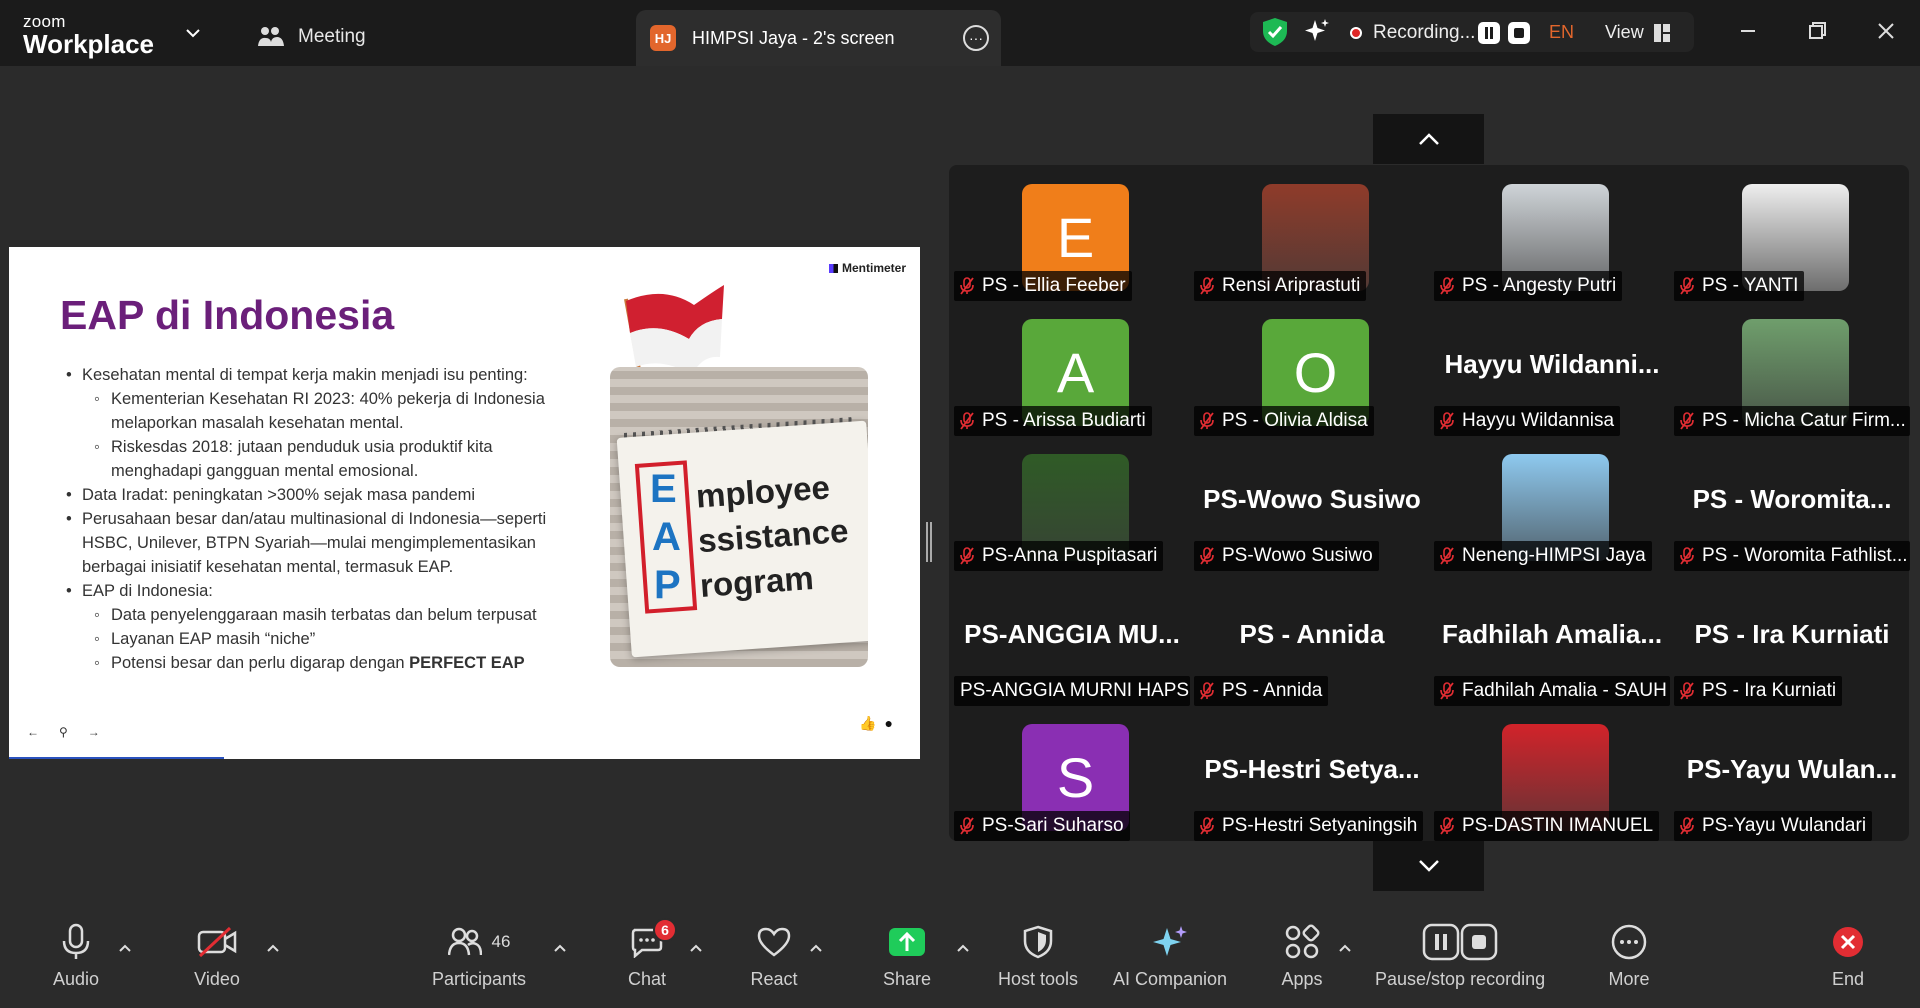  Describe the element at coordinates (1302, 955) in the screenshot. I see `apps-button: Apps` at that location.